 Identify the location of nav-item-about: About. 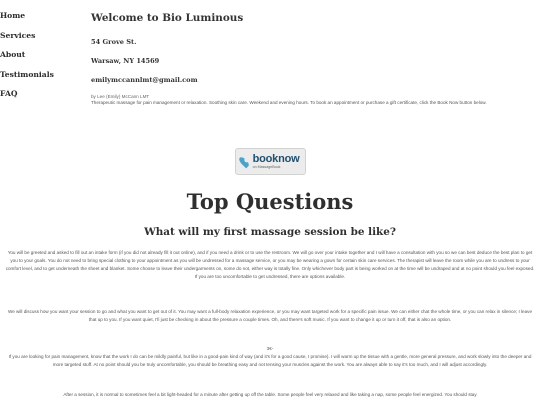
(40, 60).